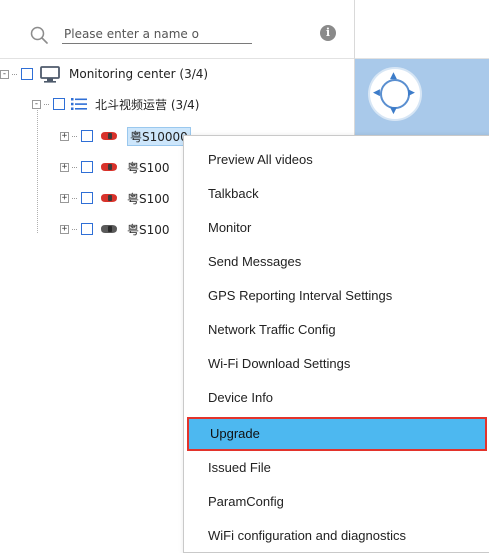 Image resolution: width=489 pixels, height=553 pixels. Describe the element at coordinates (79, 104) in the screenshot. I see `list-icon` at that location.